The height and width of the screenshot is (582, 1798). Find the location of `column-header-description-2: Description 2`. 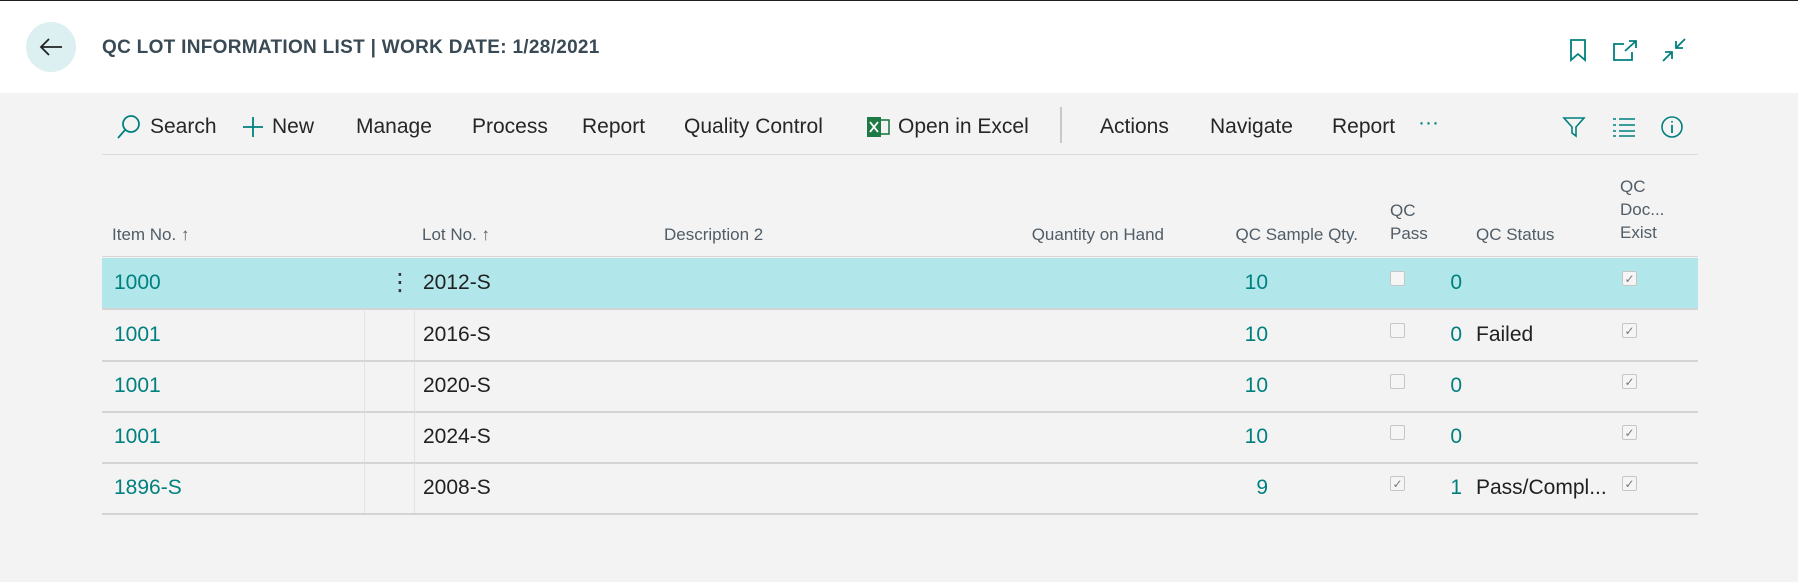

column-header-description-2: Description 2 is located at coordinates (713, 234).